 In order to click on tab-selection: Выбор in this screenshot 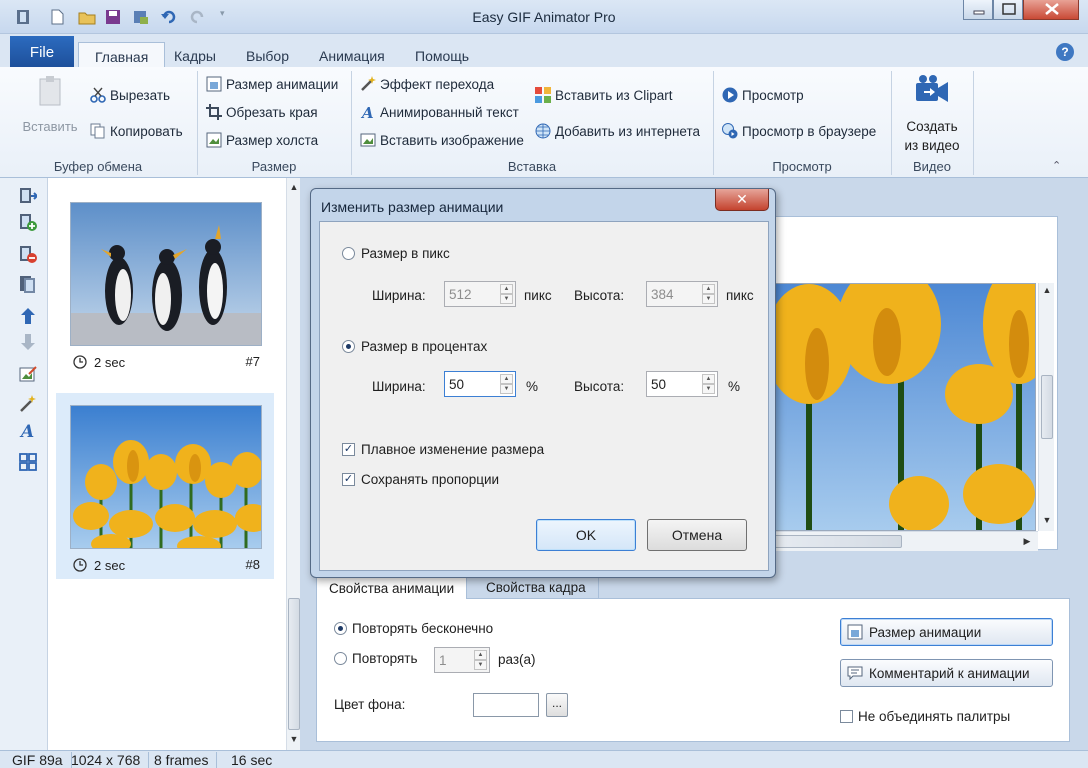, I will do `click(267, 55)`.